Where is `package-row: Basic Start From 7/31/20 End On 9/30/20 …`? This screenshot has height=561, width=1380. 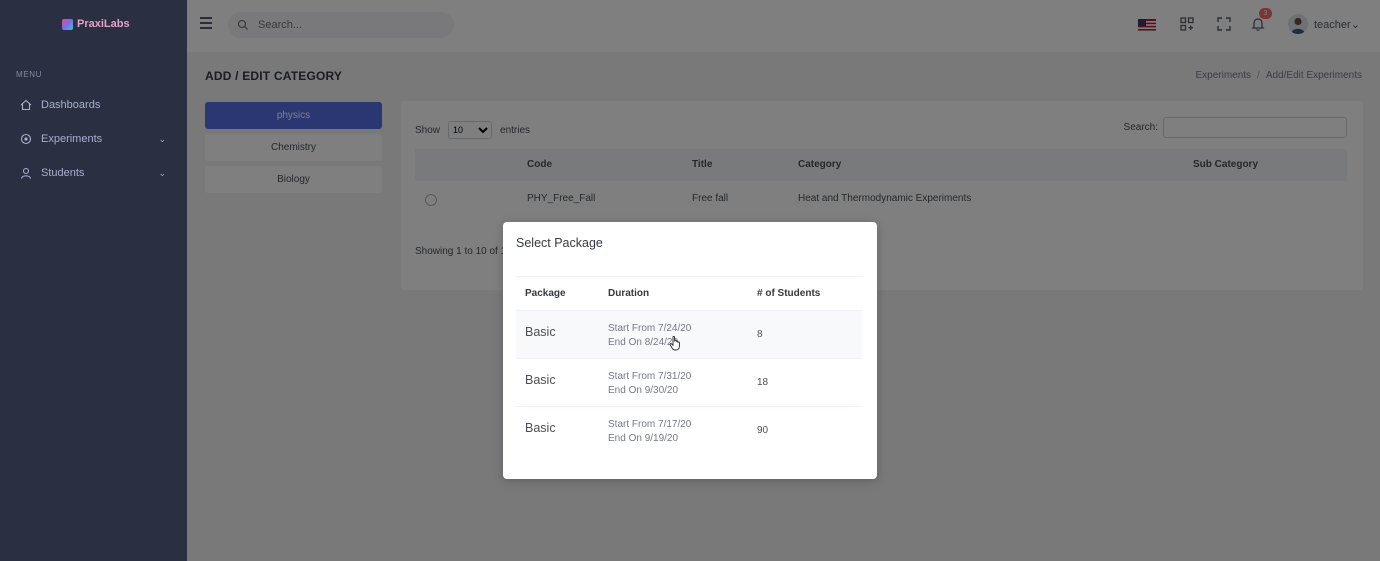 package-row: Basic Start From 7/31/20 End On 9/30/20 … is located at coordinates (689, 382).